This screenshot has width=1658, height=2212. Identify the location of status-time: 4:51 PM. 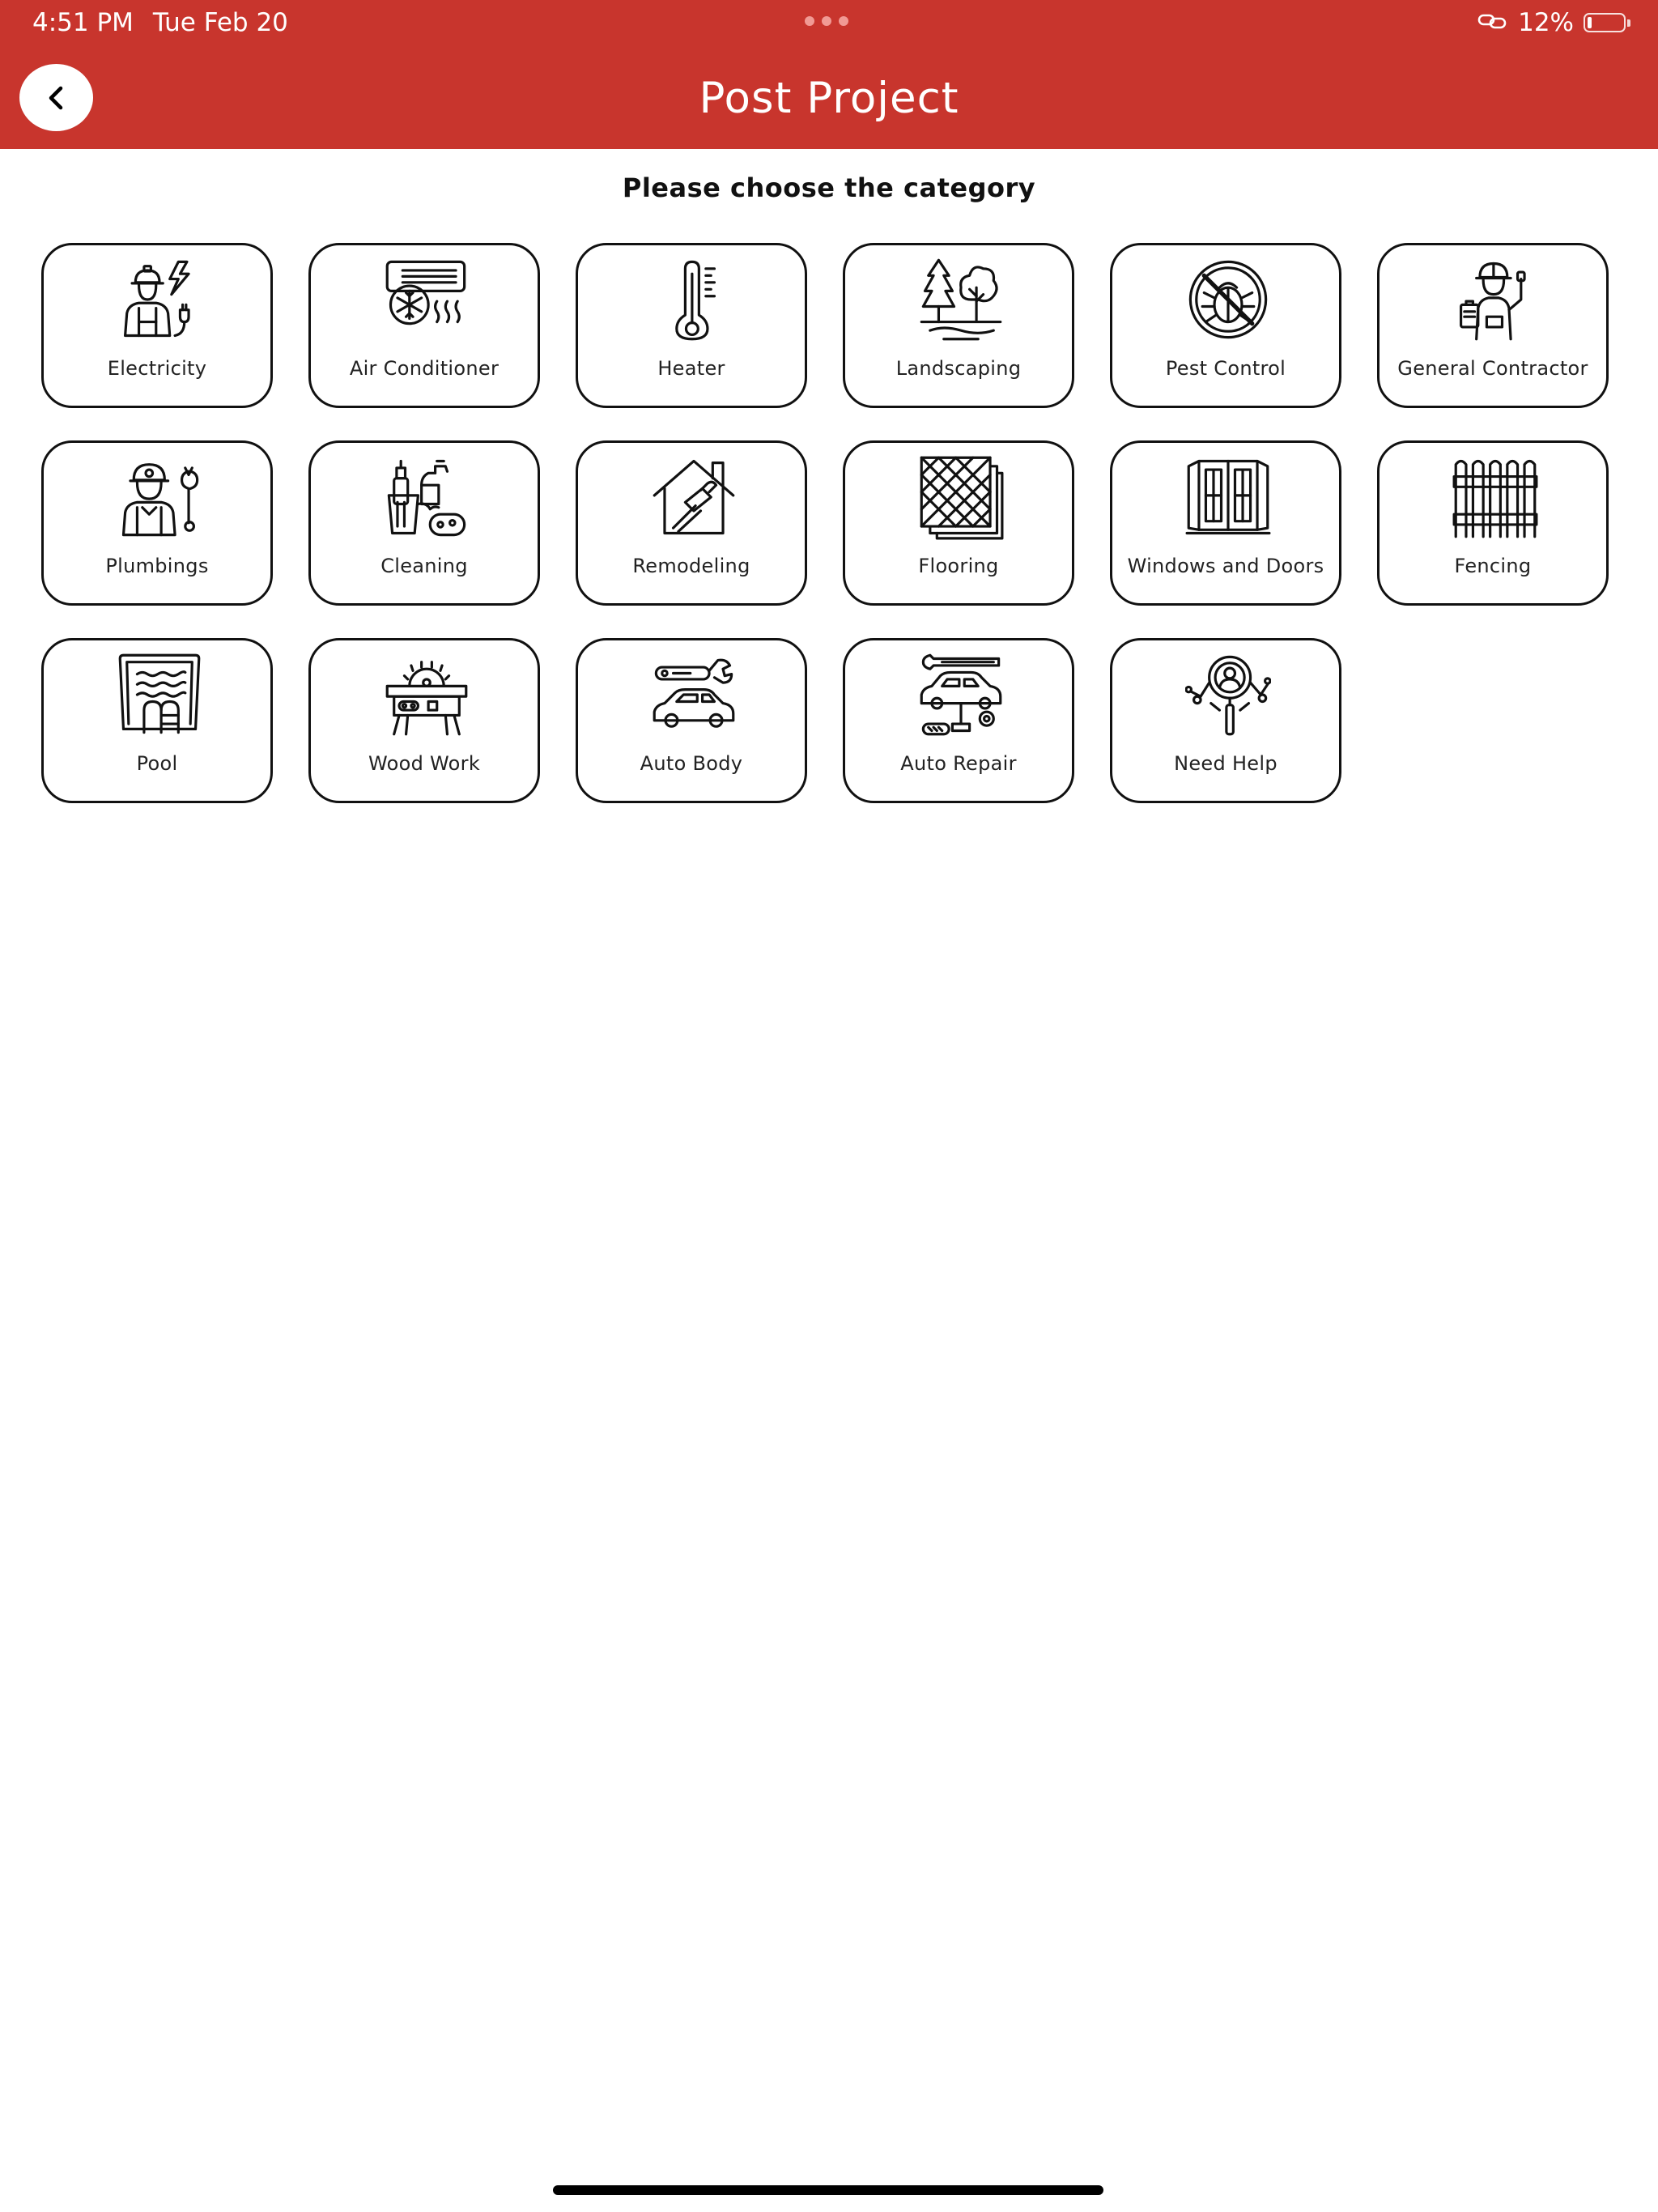
(83, 22).